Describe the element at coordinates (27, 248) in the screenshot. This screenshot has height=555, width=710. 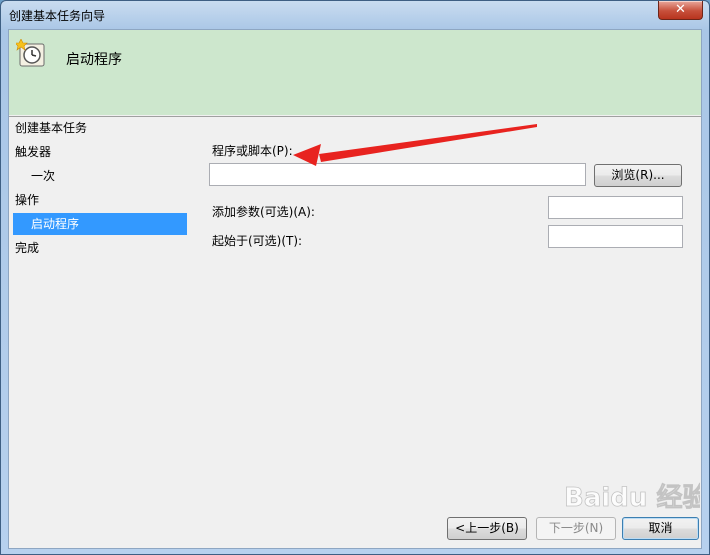
I see `nav-item-finish: 完成` at that location.